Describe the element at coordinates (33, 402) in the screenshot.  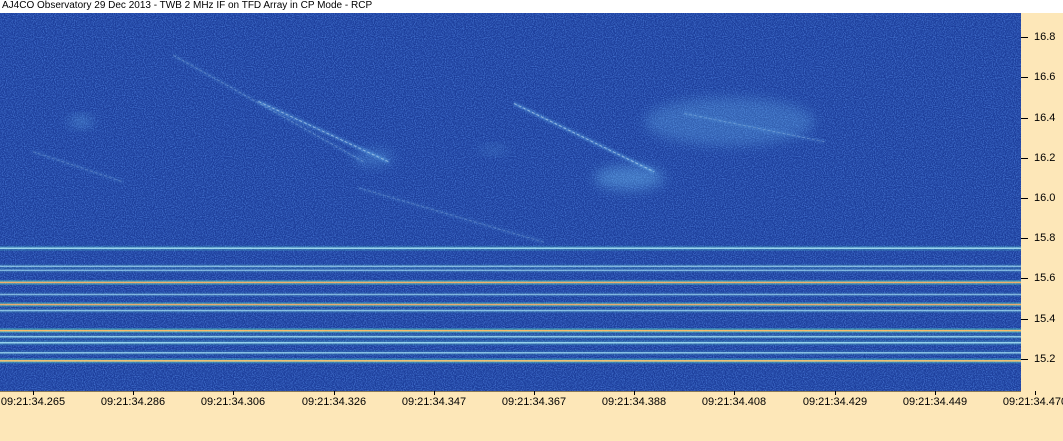
I see `x-tick-label-0: 09:21:34.265` at that location.